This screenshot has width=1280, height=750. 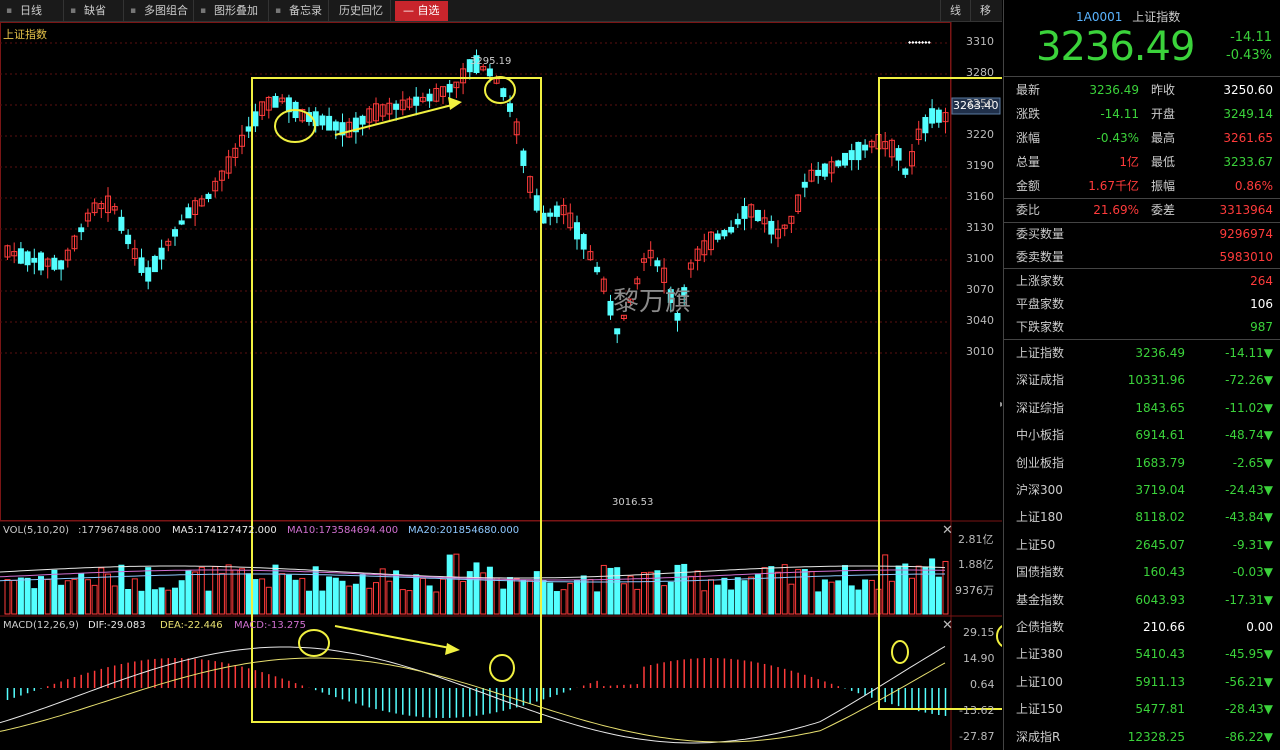 I want to click on toolbar-multi-chart-button: ▪ 多图组合, so click(x=159, y=11).